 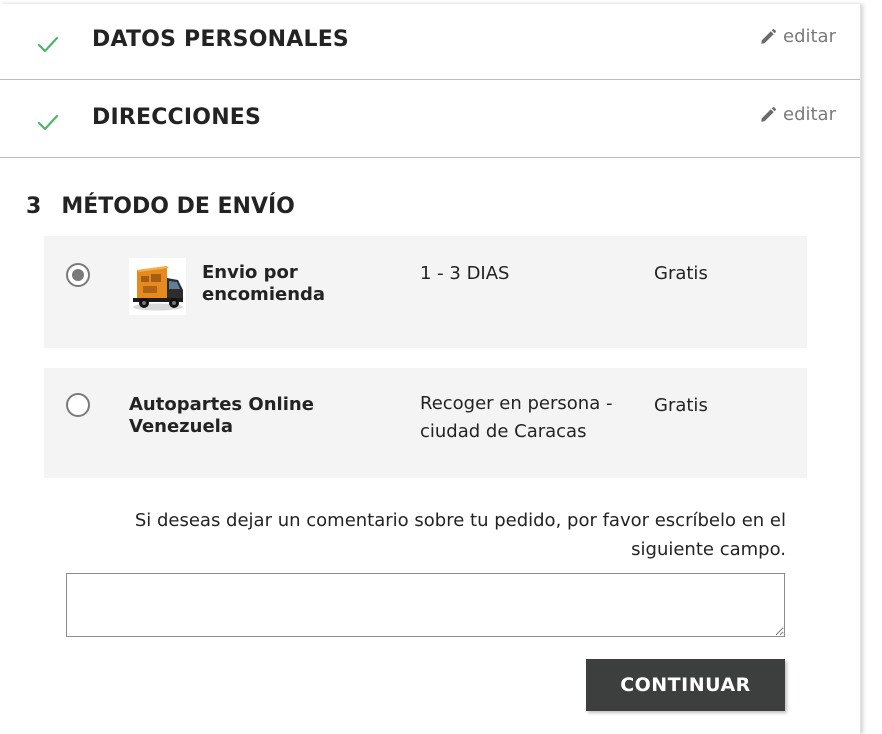 I want to click on shipping-radio-pickup, so click(x=78, y=405).